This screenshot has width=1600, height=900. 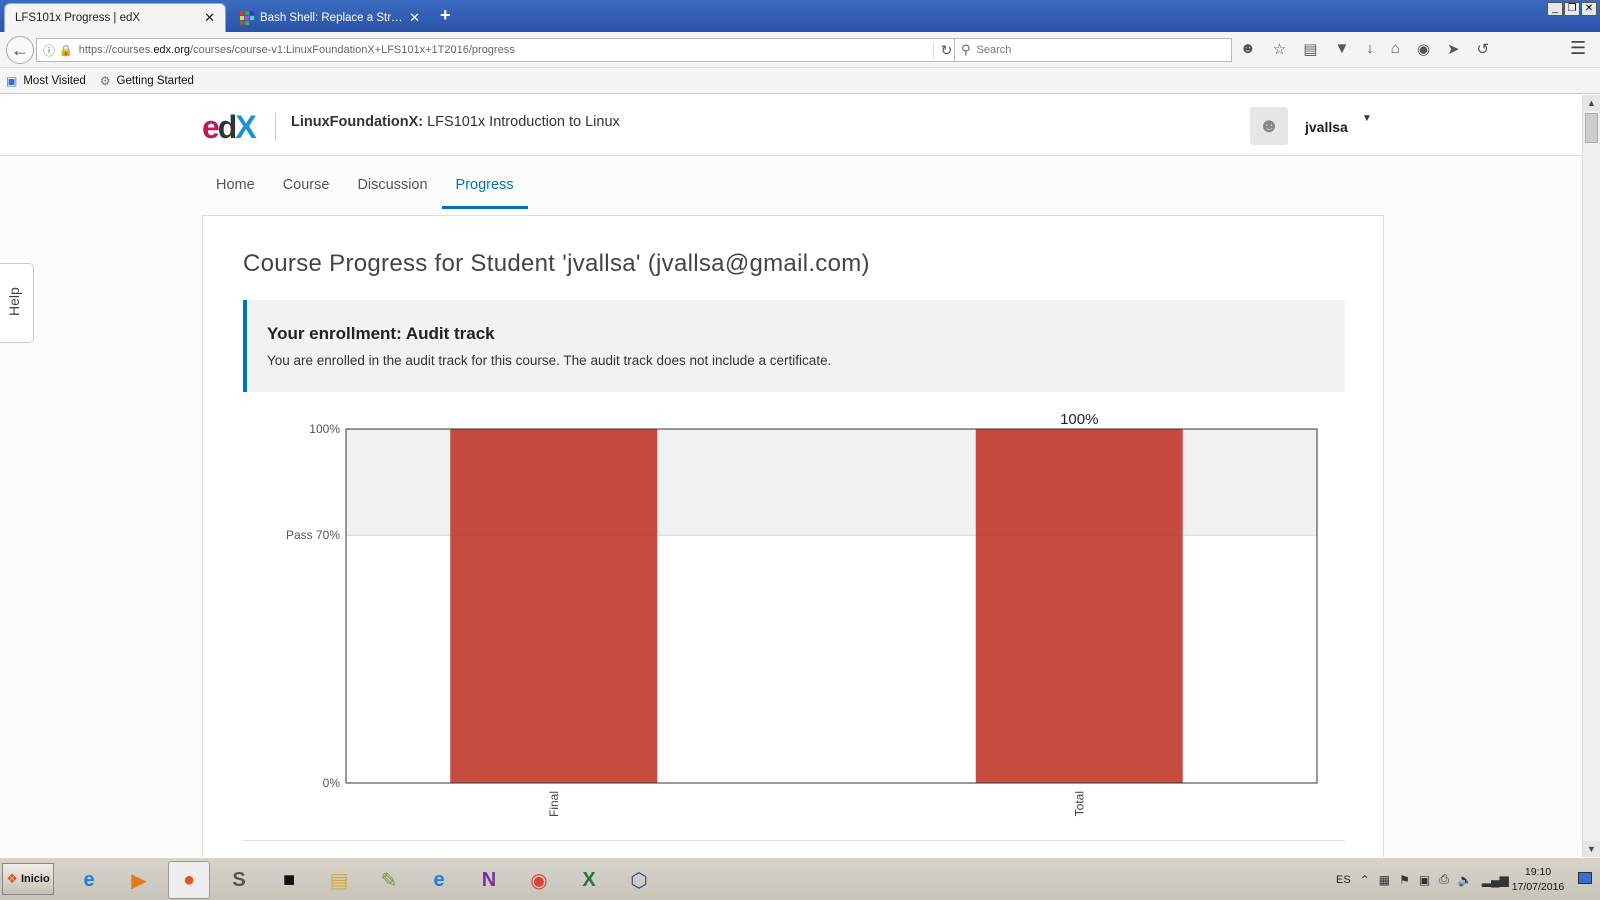 I want to click on start-button: ❖ Inicio, so click(x=28, y=879).